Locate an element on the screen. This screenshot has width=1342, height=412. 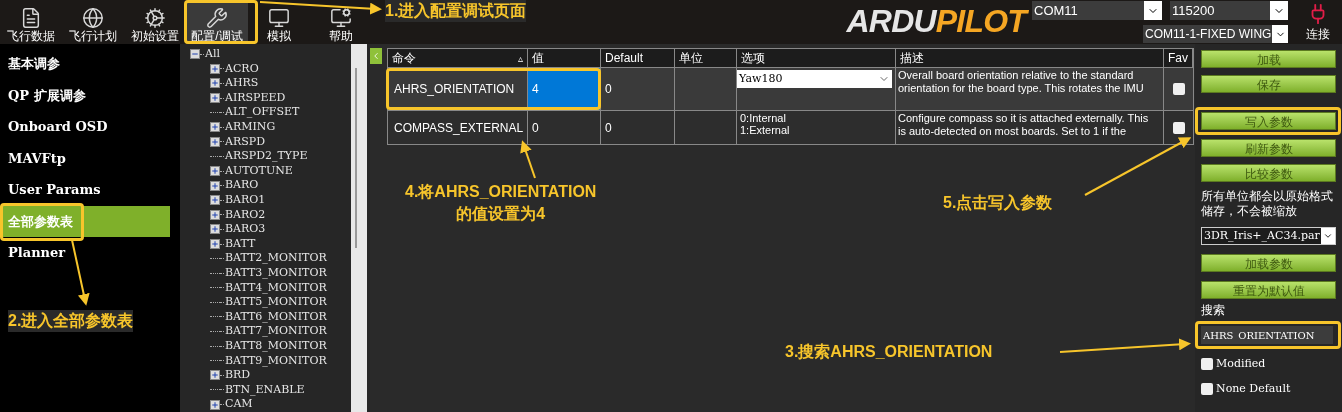
tree-item: BARO2 is located at coordinates (245, 215).